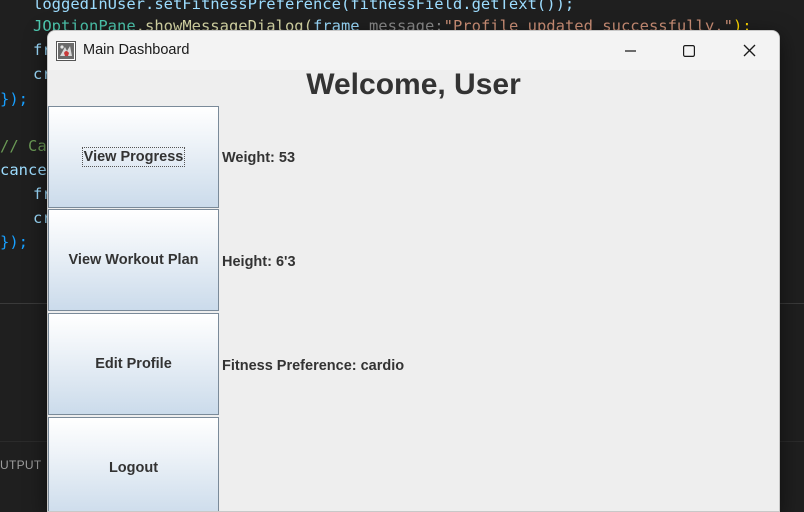 The width and height of the screenshot is (804, 512). I want to click on java-app-icon, so click(66, 51).